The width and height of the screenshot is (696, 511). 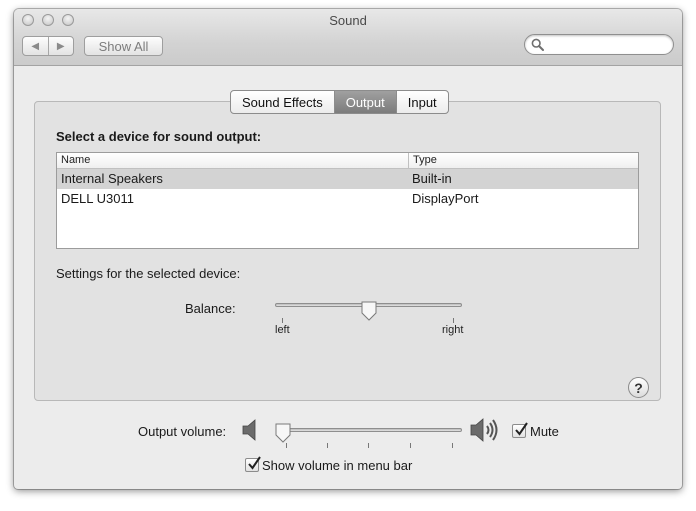 I want to click on table-header: Name Type, so click(x=347, y=161).